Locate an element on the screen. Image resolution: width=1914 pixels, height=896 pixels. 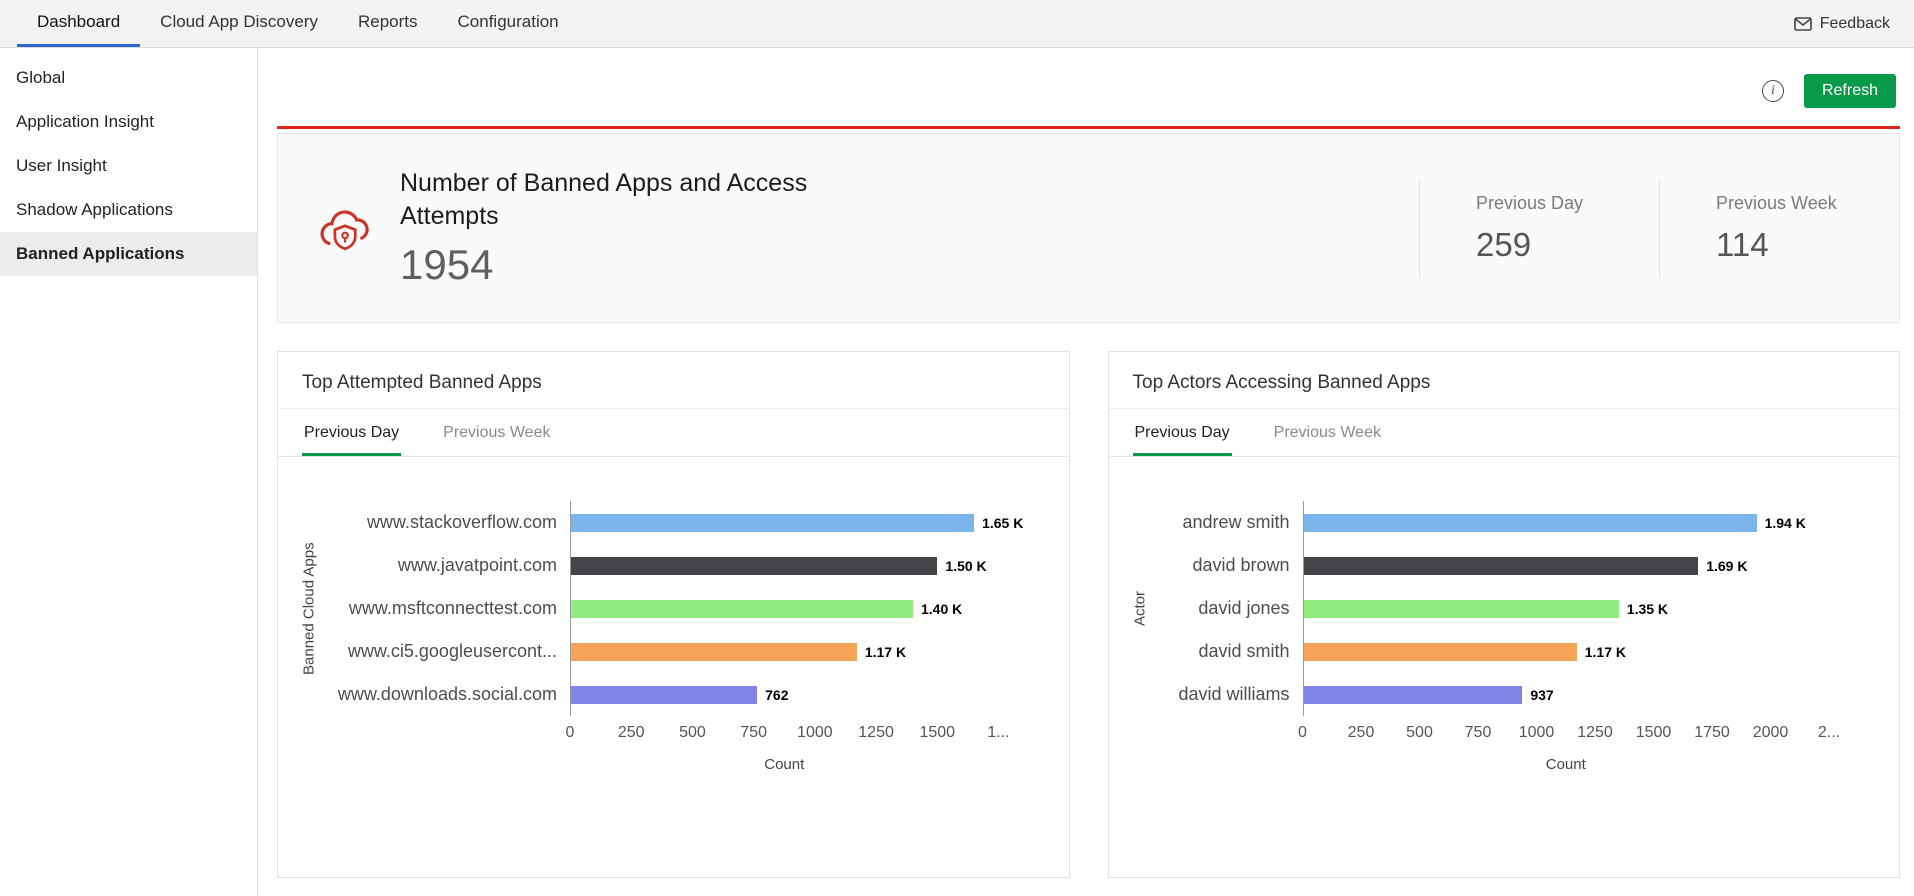
bar-row: 937 is located at coordinates (1566, 694).